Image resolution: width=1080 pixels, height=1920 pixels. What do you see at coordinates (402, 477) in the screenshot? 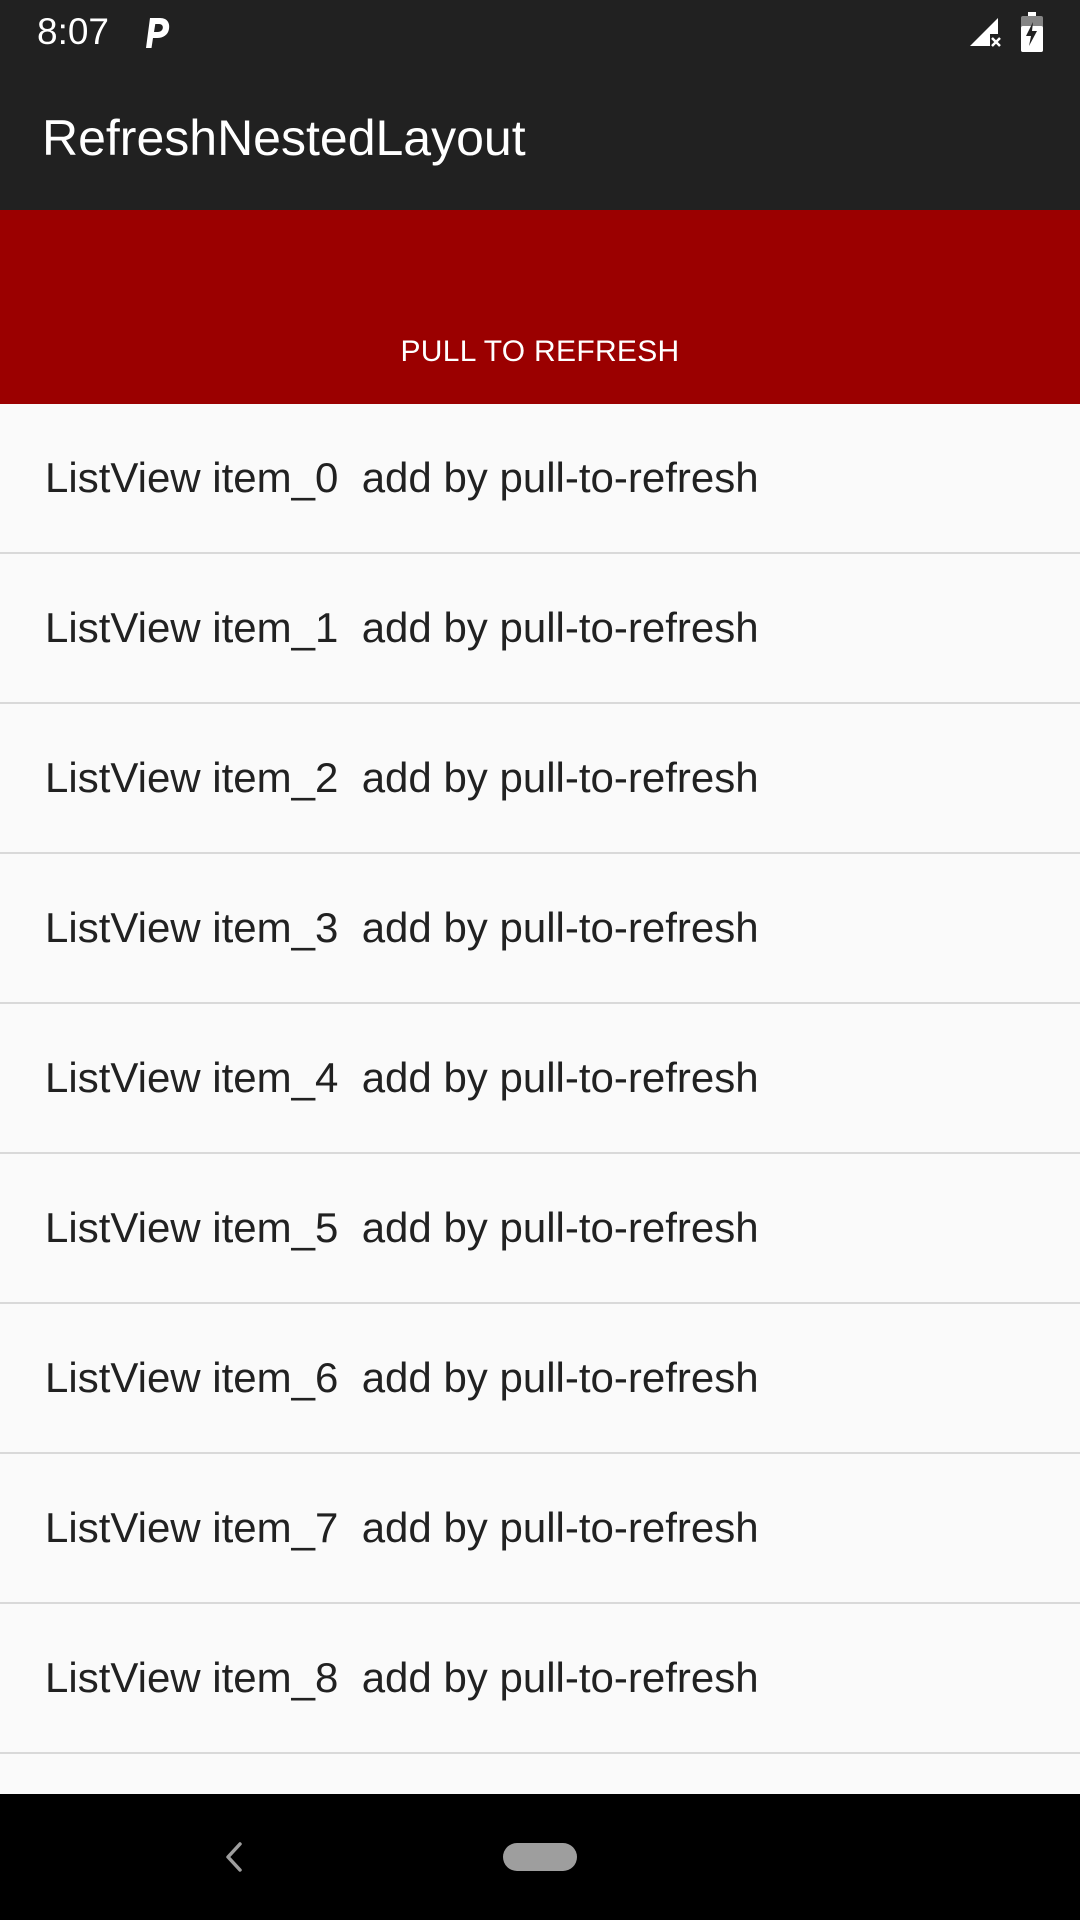
I see `list-item-label: ListView item_0 add by pull-to-refresh` at bounding box center [402, 477].